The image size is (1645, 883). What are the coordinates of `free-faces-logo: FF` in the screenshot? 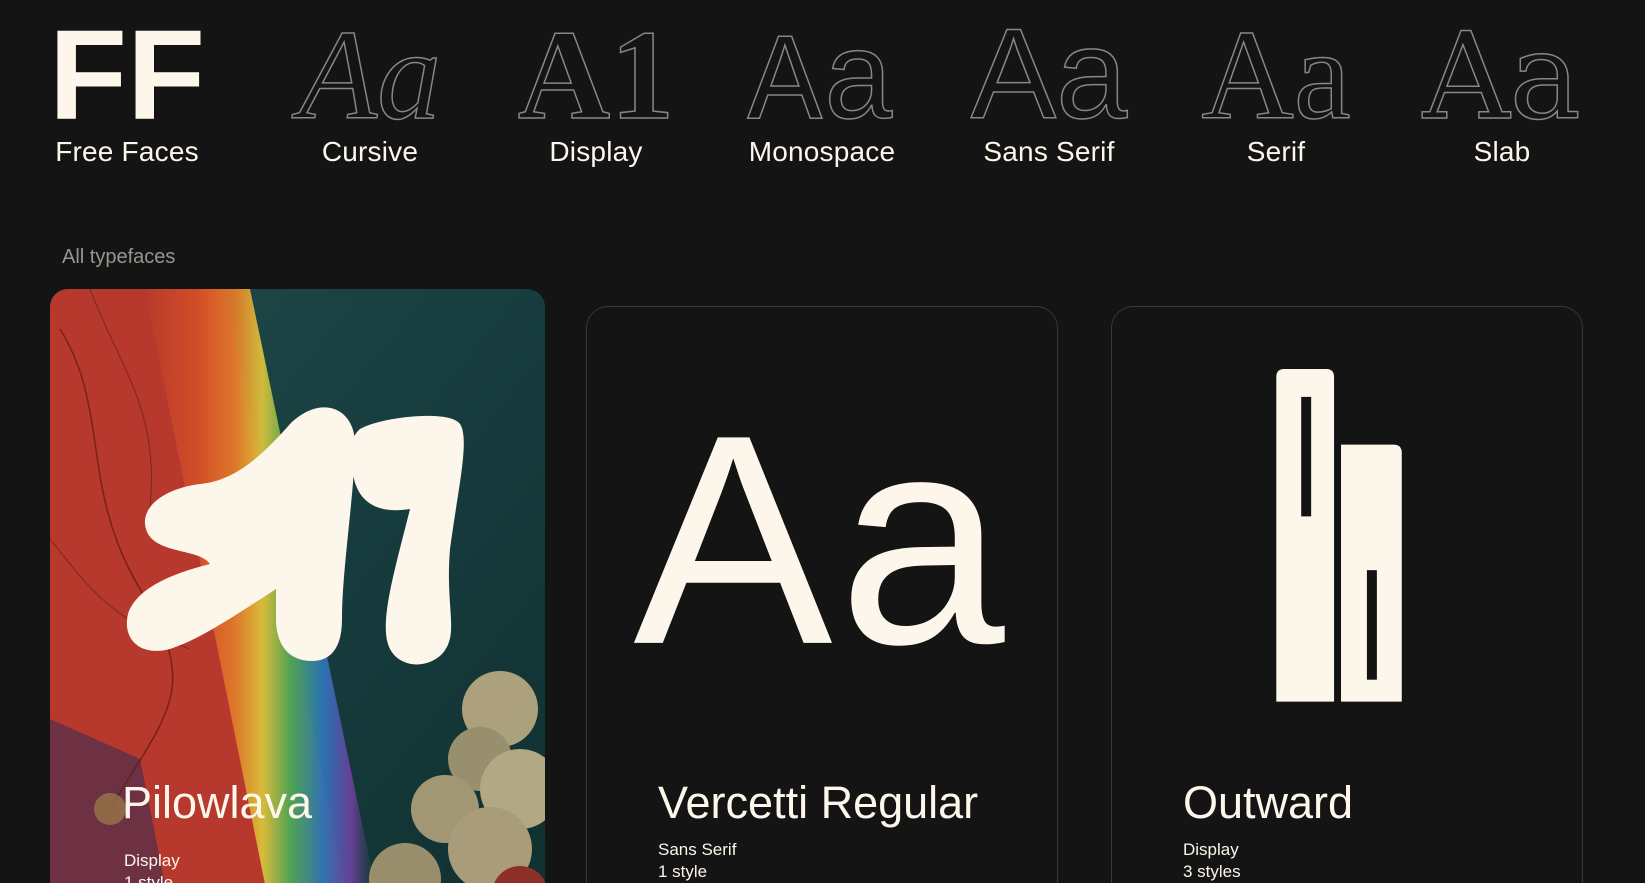 It's located at (127, 75).